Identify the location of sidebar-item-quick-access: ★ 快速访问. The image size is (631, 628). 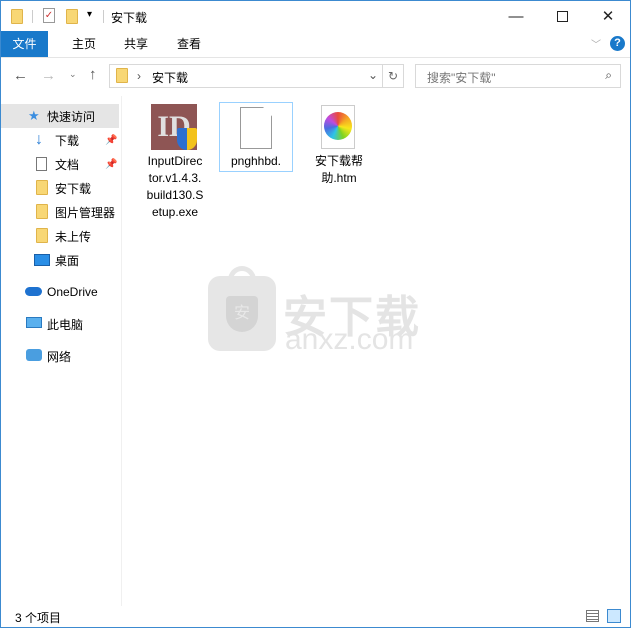
(60, 116).